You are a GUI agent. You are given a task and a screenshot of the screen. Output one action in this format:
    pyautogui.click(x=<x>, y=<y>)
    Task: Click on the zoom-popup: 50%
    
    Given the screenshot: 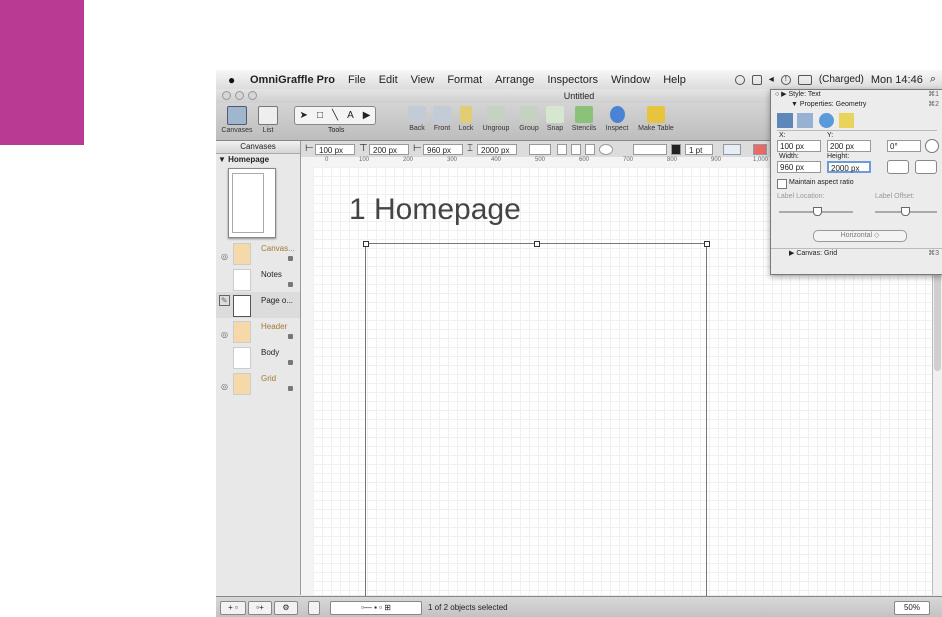 What is the action you would take?
    pyautogui.click(x=912, y=608)
    